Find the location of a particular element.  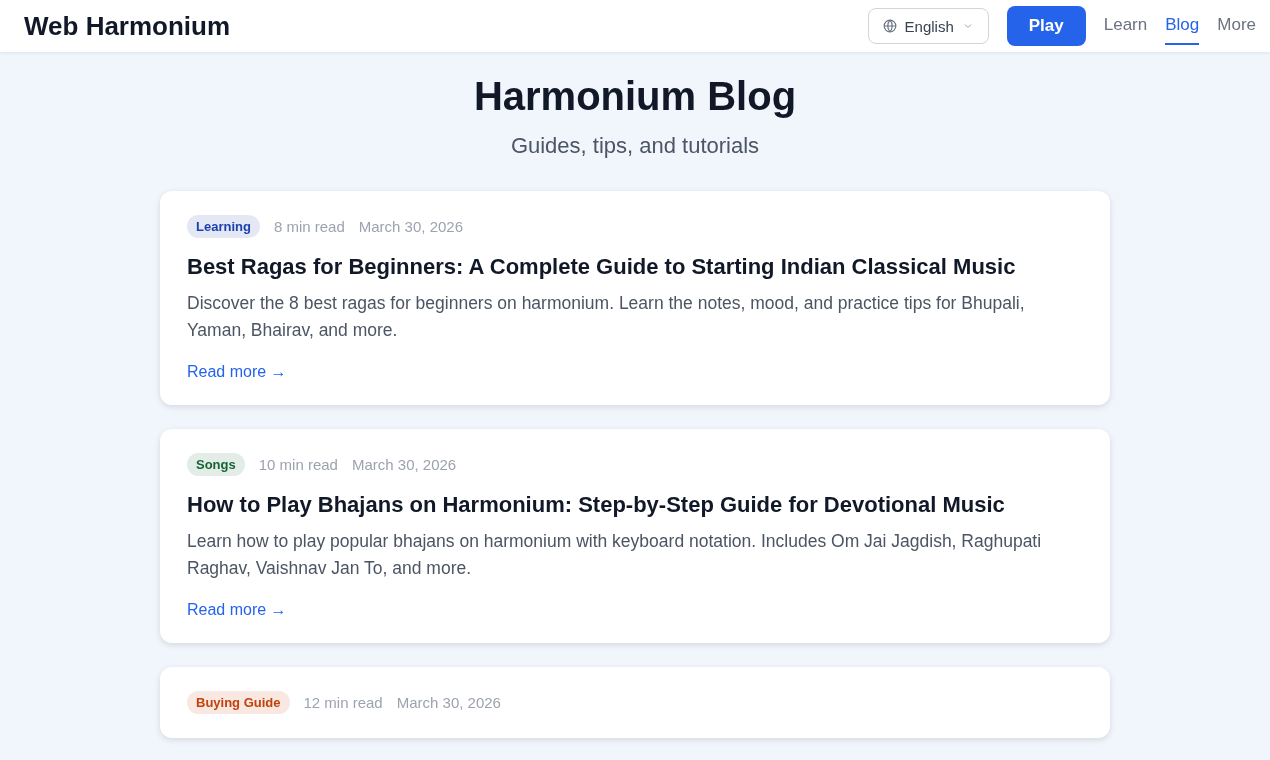

page-title: Harmonium Blog is located at coordinates (635, 96).